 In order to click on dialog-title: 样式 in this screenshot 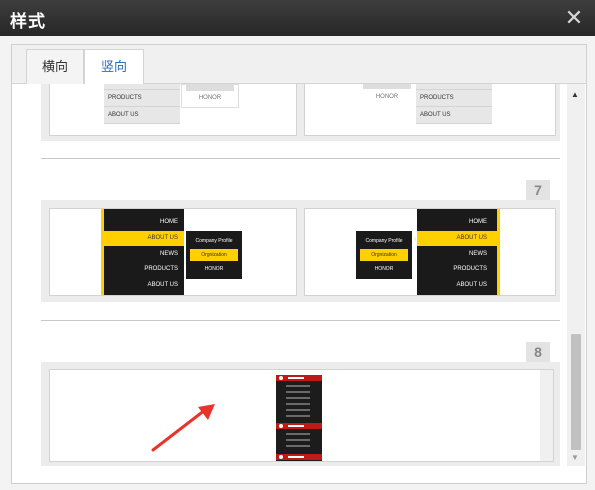, I will do `click(28, 21)`.